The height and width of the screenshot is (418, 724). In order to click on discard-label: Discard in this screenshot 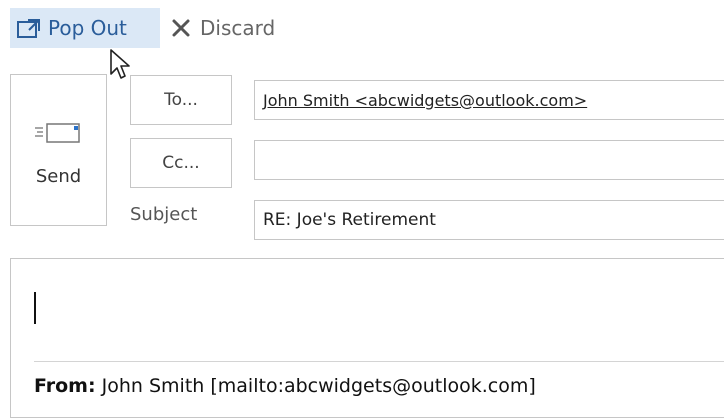, I will do `click(238, 28)`.